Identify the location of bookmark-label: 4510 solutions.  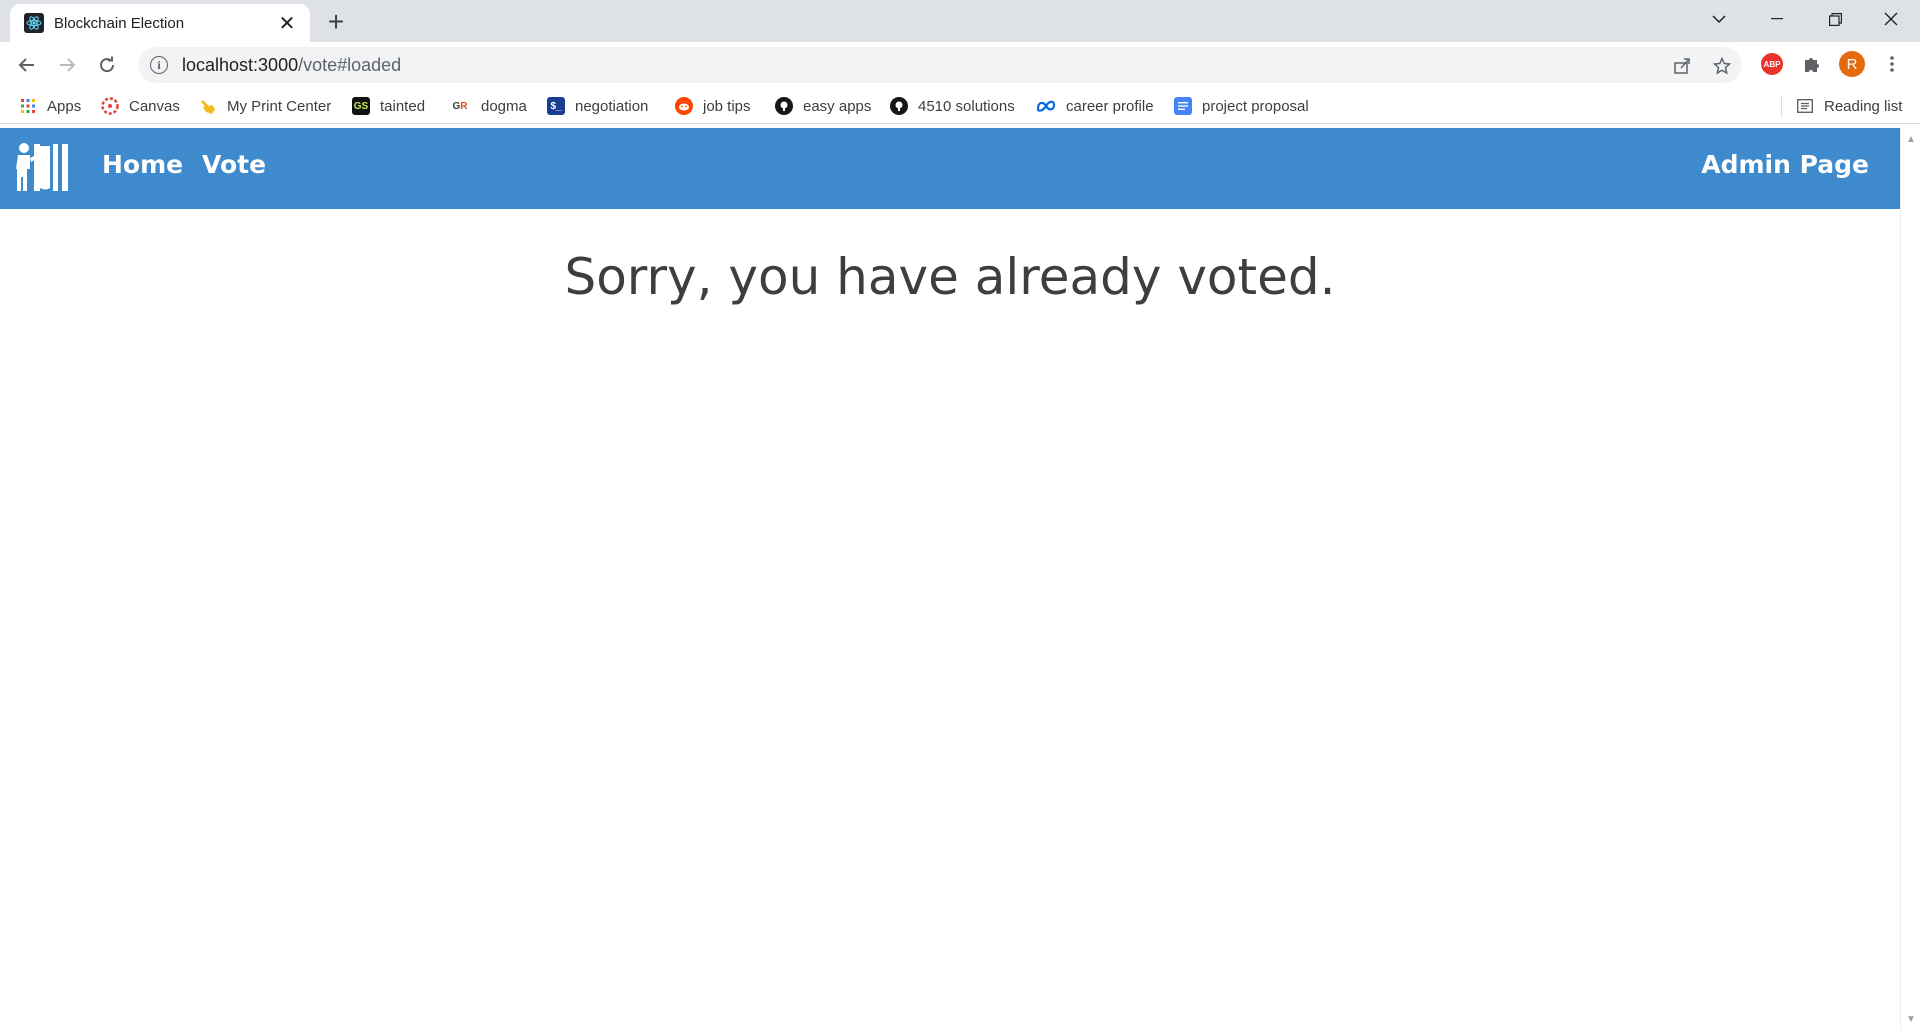
(966, 106).